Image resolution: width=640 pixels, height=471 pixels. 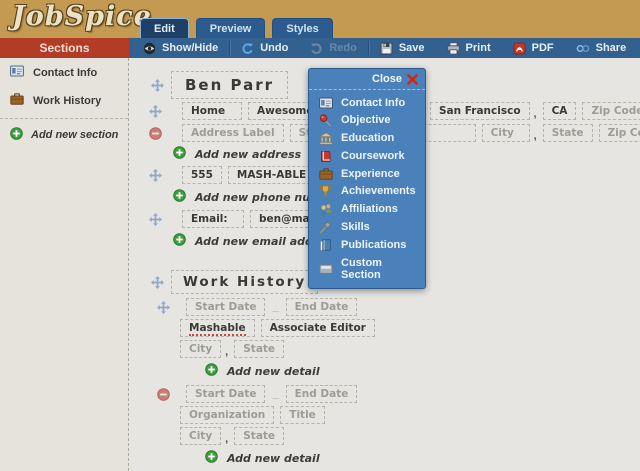 What do you see at coordinates (374, 245) in the screenshot?
I see `popup-item-label: Publications` at bounding box center [374, 245].